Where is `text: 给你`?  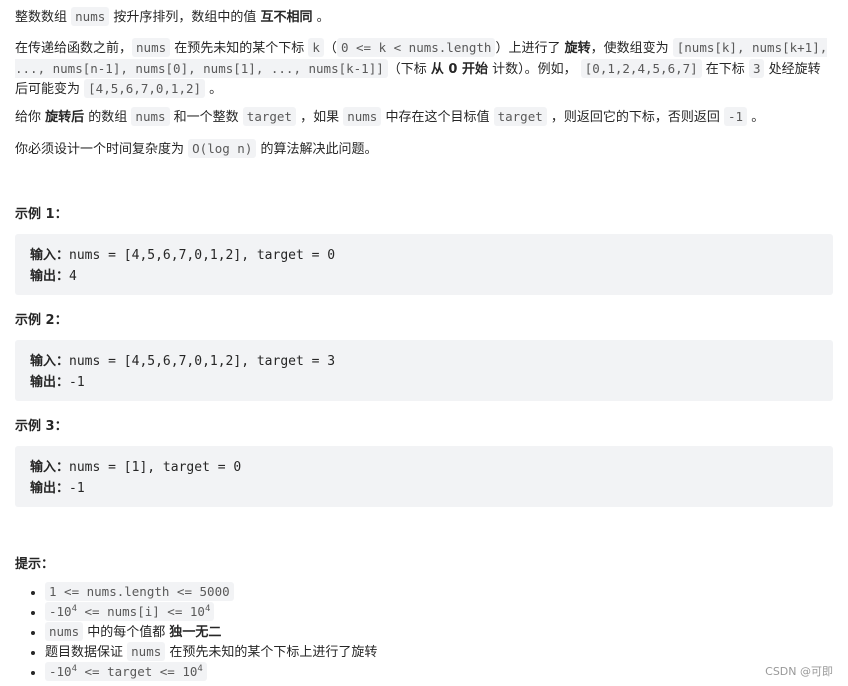 text: 给你 is located at coordinates (30, 117).